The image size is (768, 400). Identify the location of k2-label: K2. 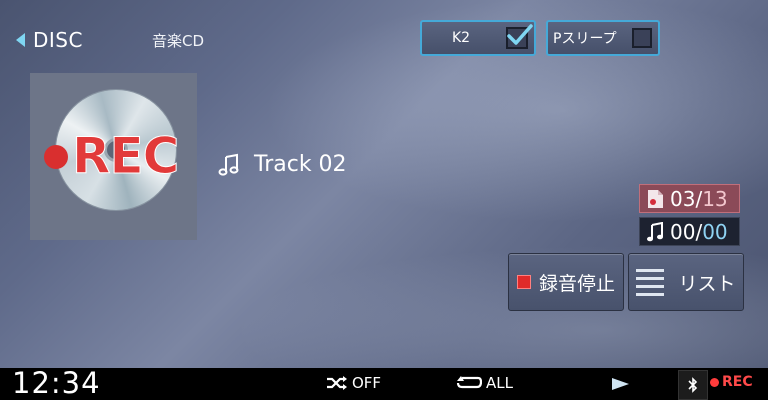
(461, 38).